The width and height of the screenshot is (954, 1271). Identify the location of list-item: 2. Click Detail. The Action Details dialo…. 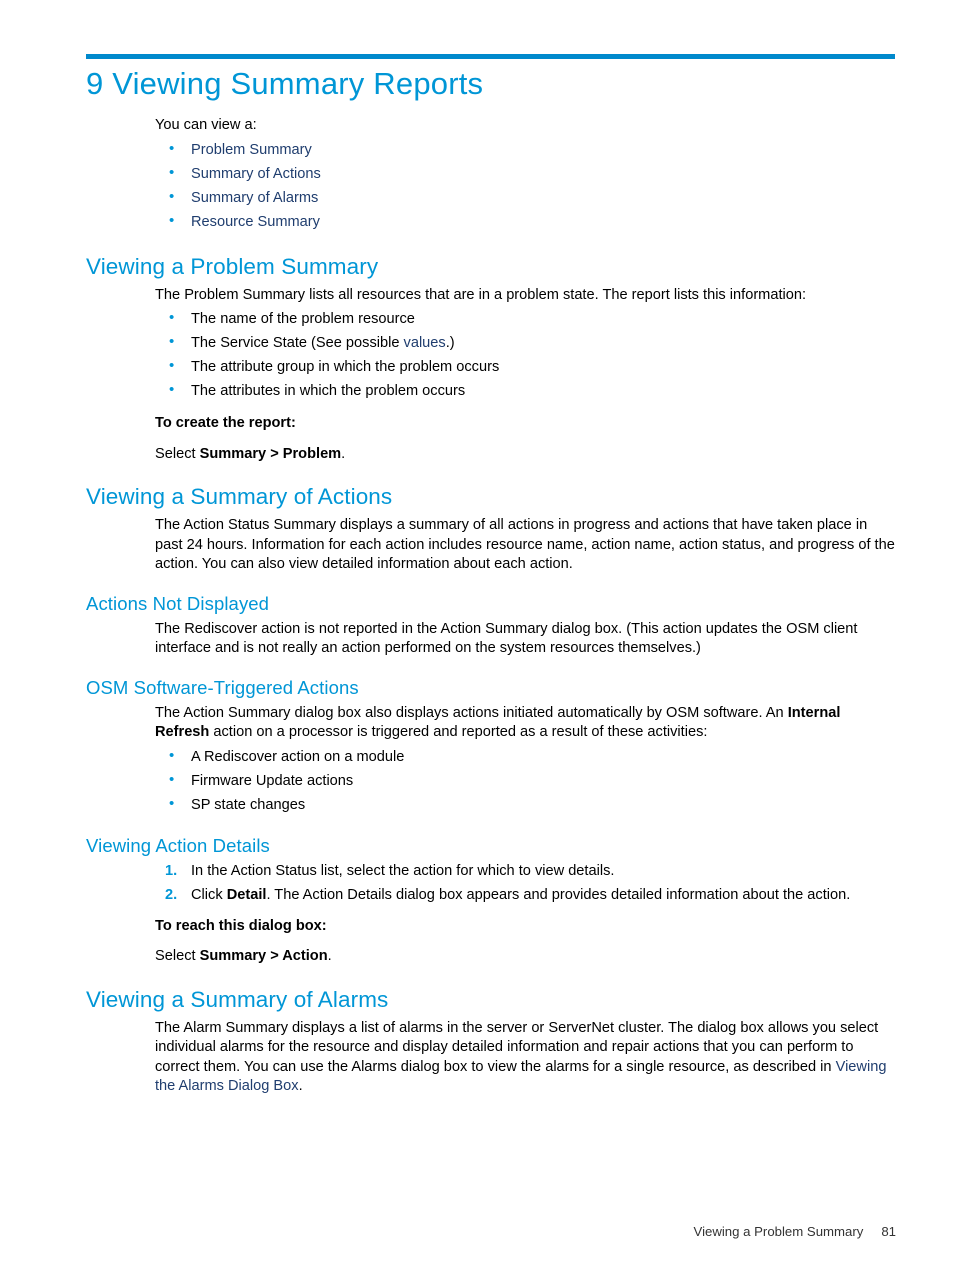
(525, 896).